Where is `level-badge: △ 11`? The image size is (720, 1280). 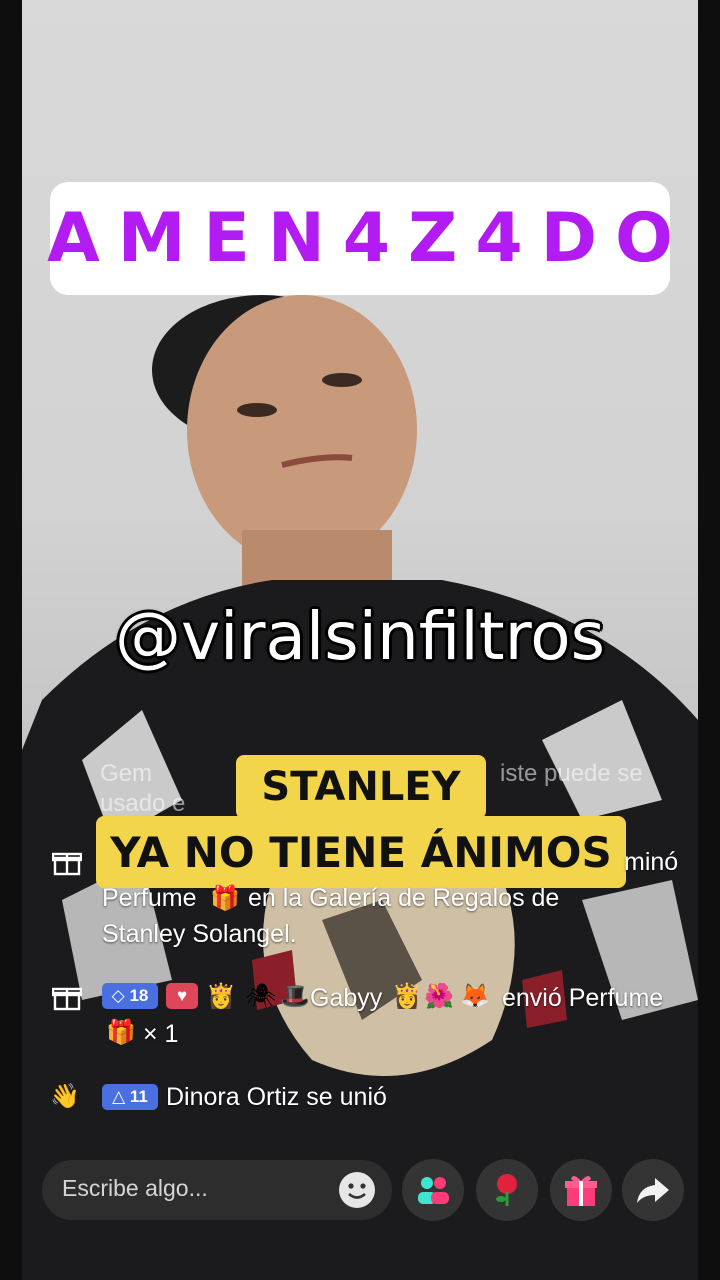
level-badge: △ 11 is located at coordinates (130, 1097).